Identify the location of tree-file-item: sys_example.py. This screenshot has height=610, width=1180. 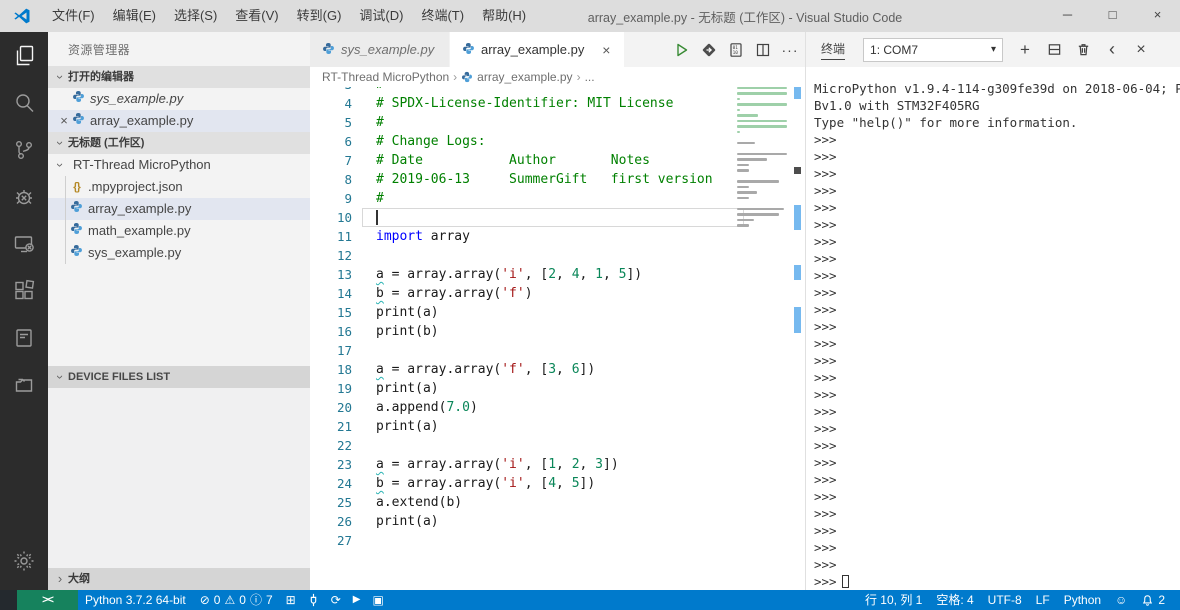
(179, 253).